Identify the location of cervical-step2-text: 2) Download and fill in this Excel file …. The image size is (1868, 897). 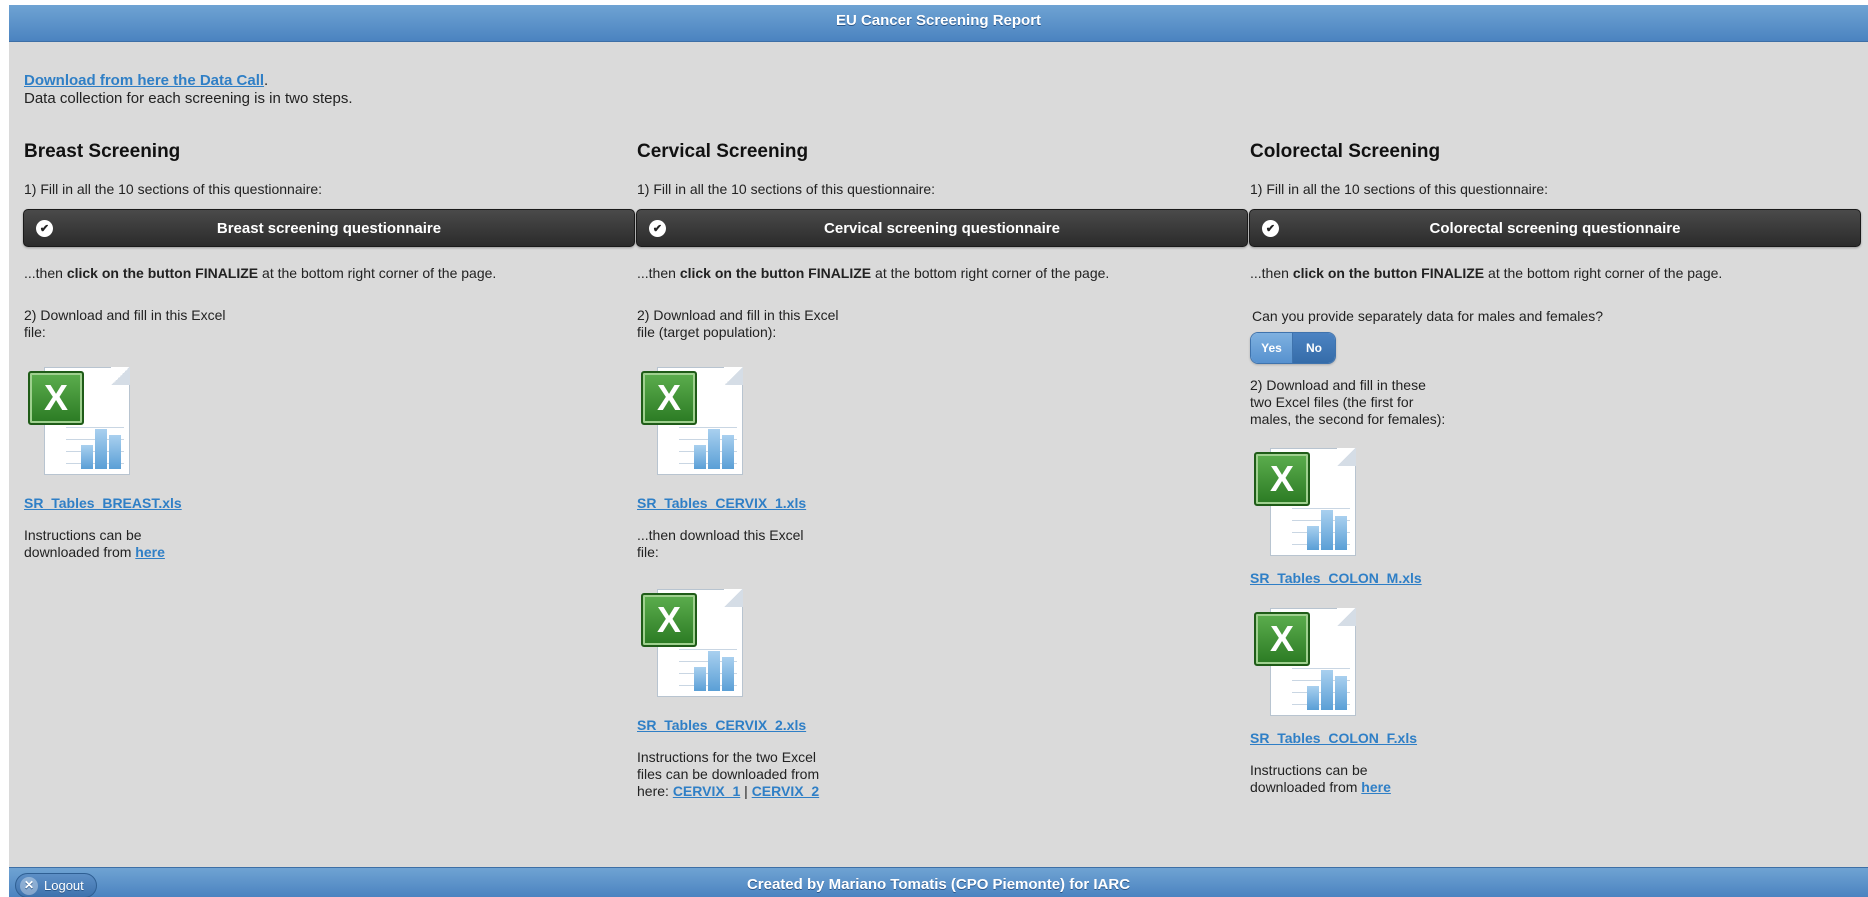
(738, 323).